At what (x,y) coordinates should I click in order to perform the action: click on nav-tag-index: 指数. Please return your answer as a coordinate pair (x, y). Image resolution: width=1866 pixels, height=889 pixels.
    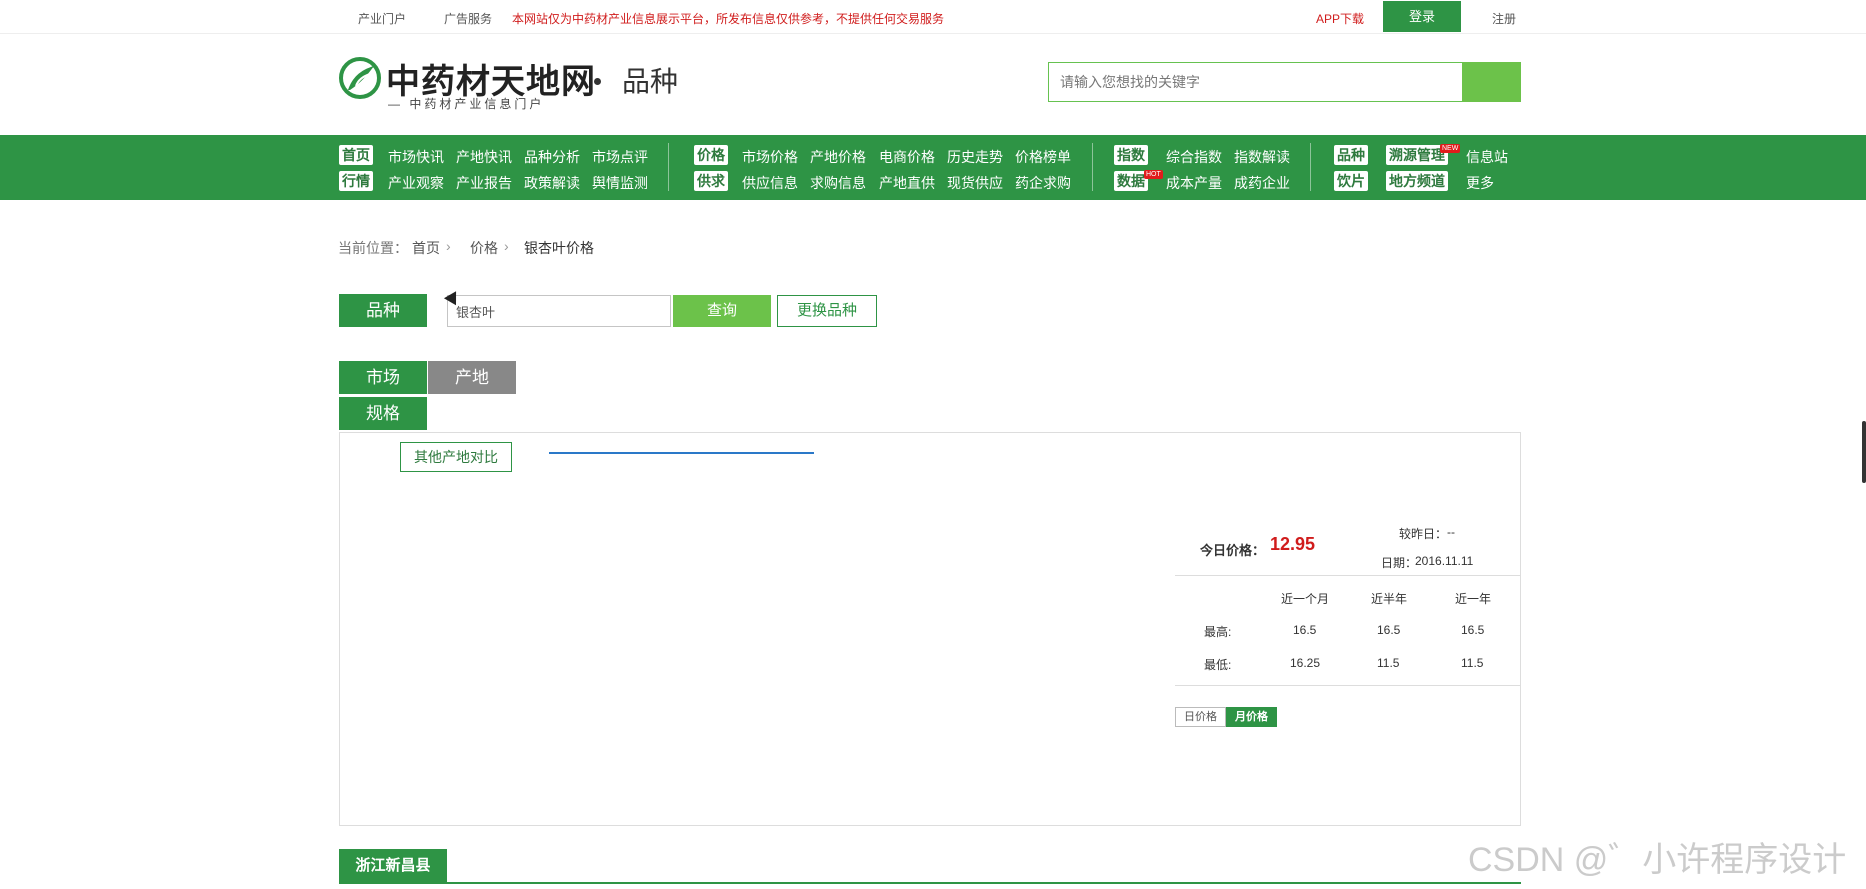
    Looking at the image, I should click on (1131, 155).